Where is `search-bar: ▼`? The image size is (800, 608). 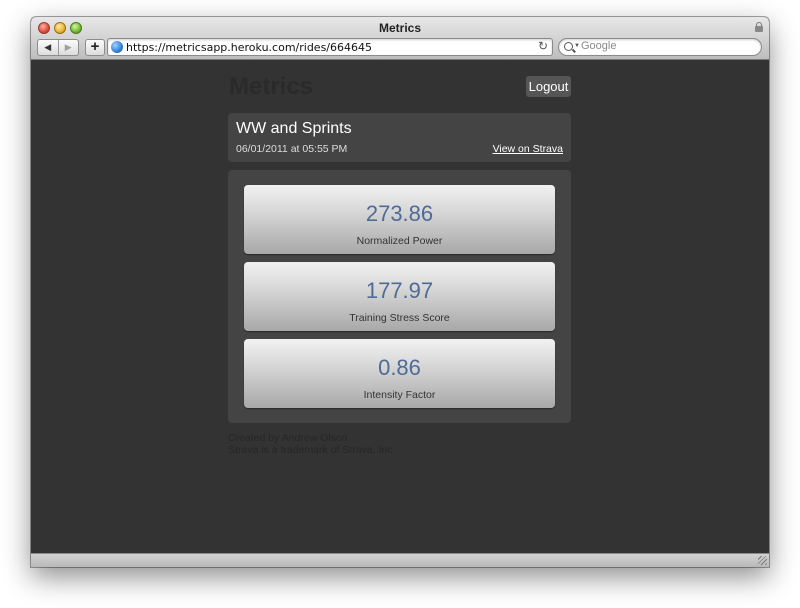 search-bar: ▼ is located at coordinates (660, 47).